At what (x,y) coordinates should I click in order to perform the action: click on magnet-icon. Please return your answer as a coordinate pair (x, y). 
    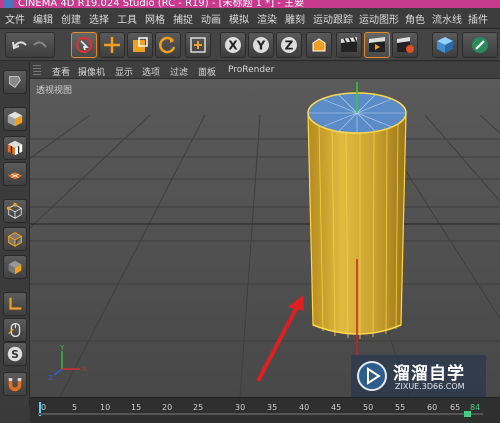
    Looking at the image, I should click on (15, 385).